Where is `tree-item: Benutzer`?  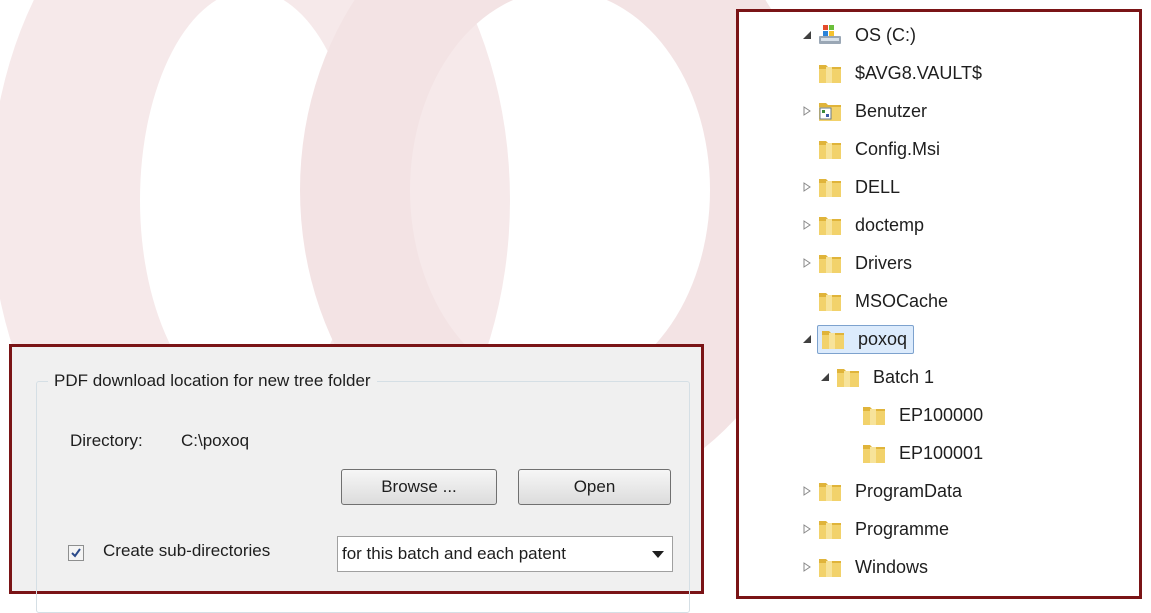 tree-item: Benutzer is located at coordinates (866, 111).